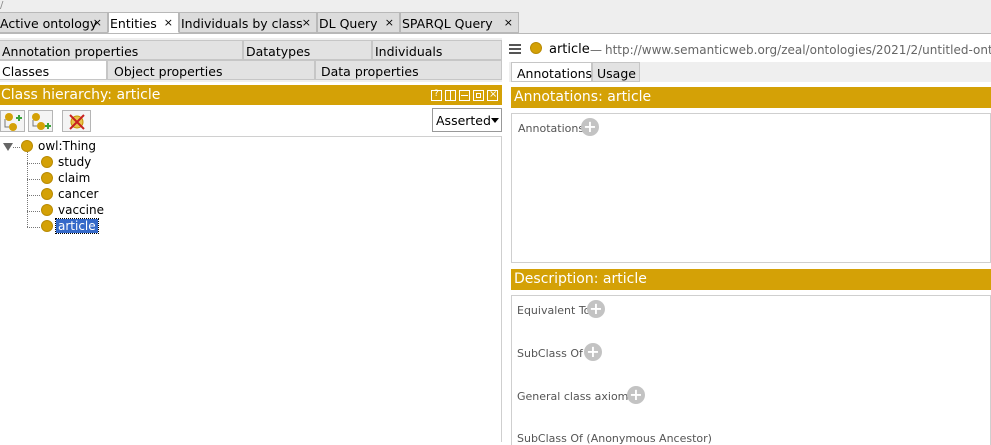  I want to click on tab-divider, so click(495, 33).